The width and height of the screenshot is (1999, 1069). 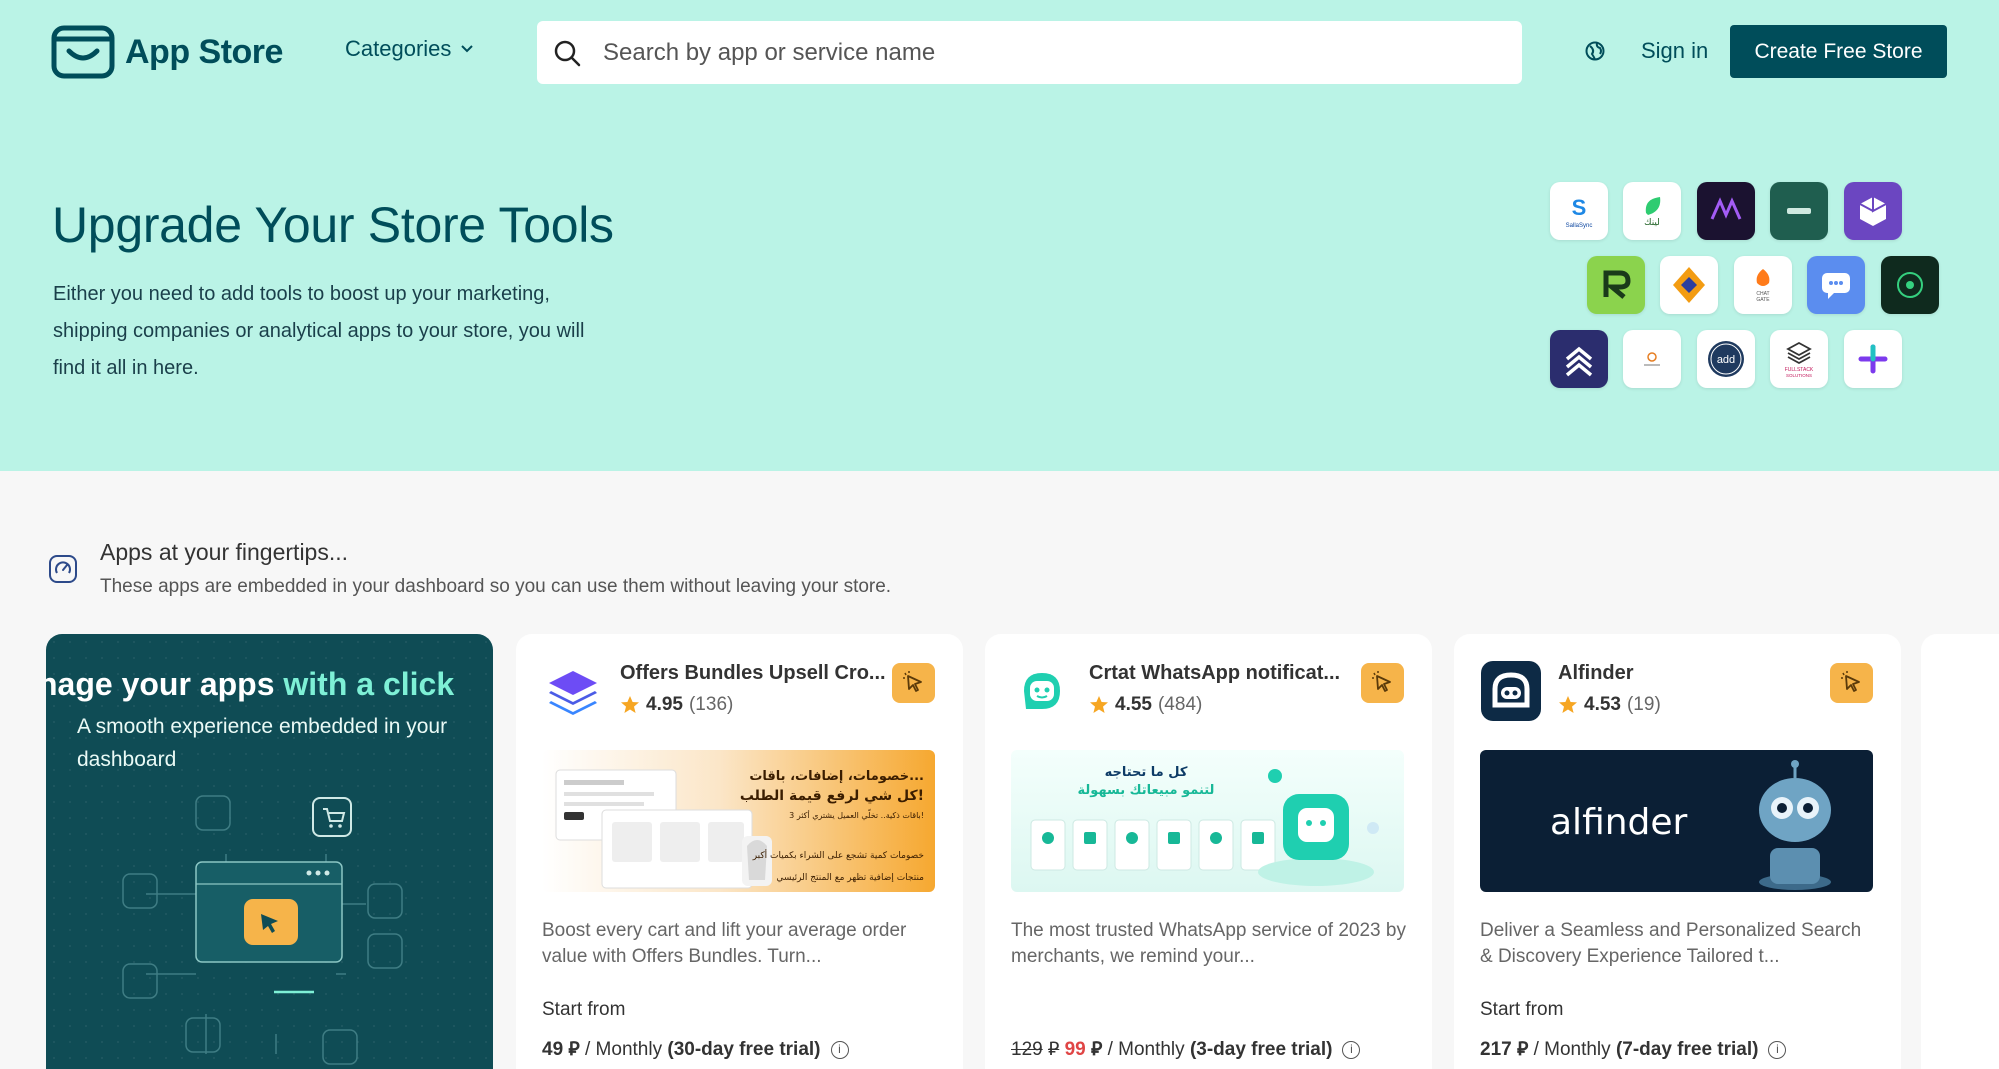 I want to click on layers-app-logo, so click(x=573, y=691).